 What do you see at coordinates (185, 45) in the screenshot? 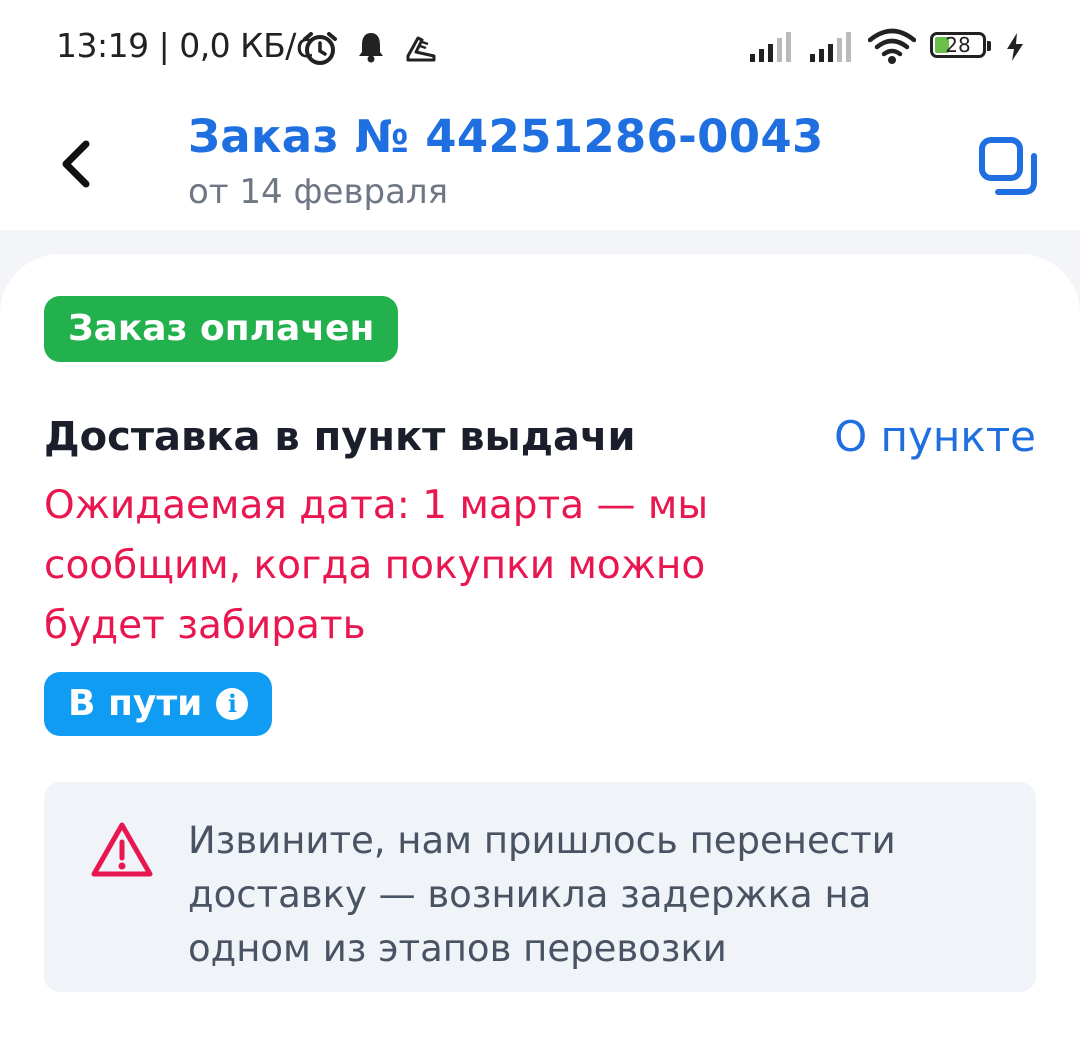
I see `status-time: 13:19 | 0,0 КБ/с` at bounding box center [185, 45].